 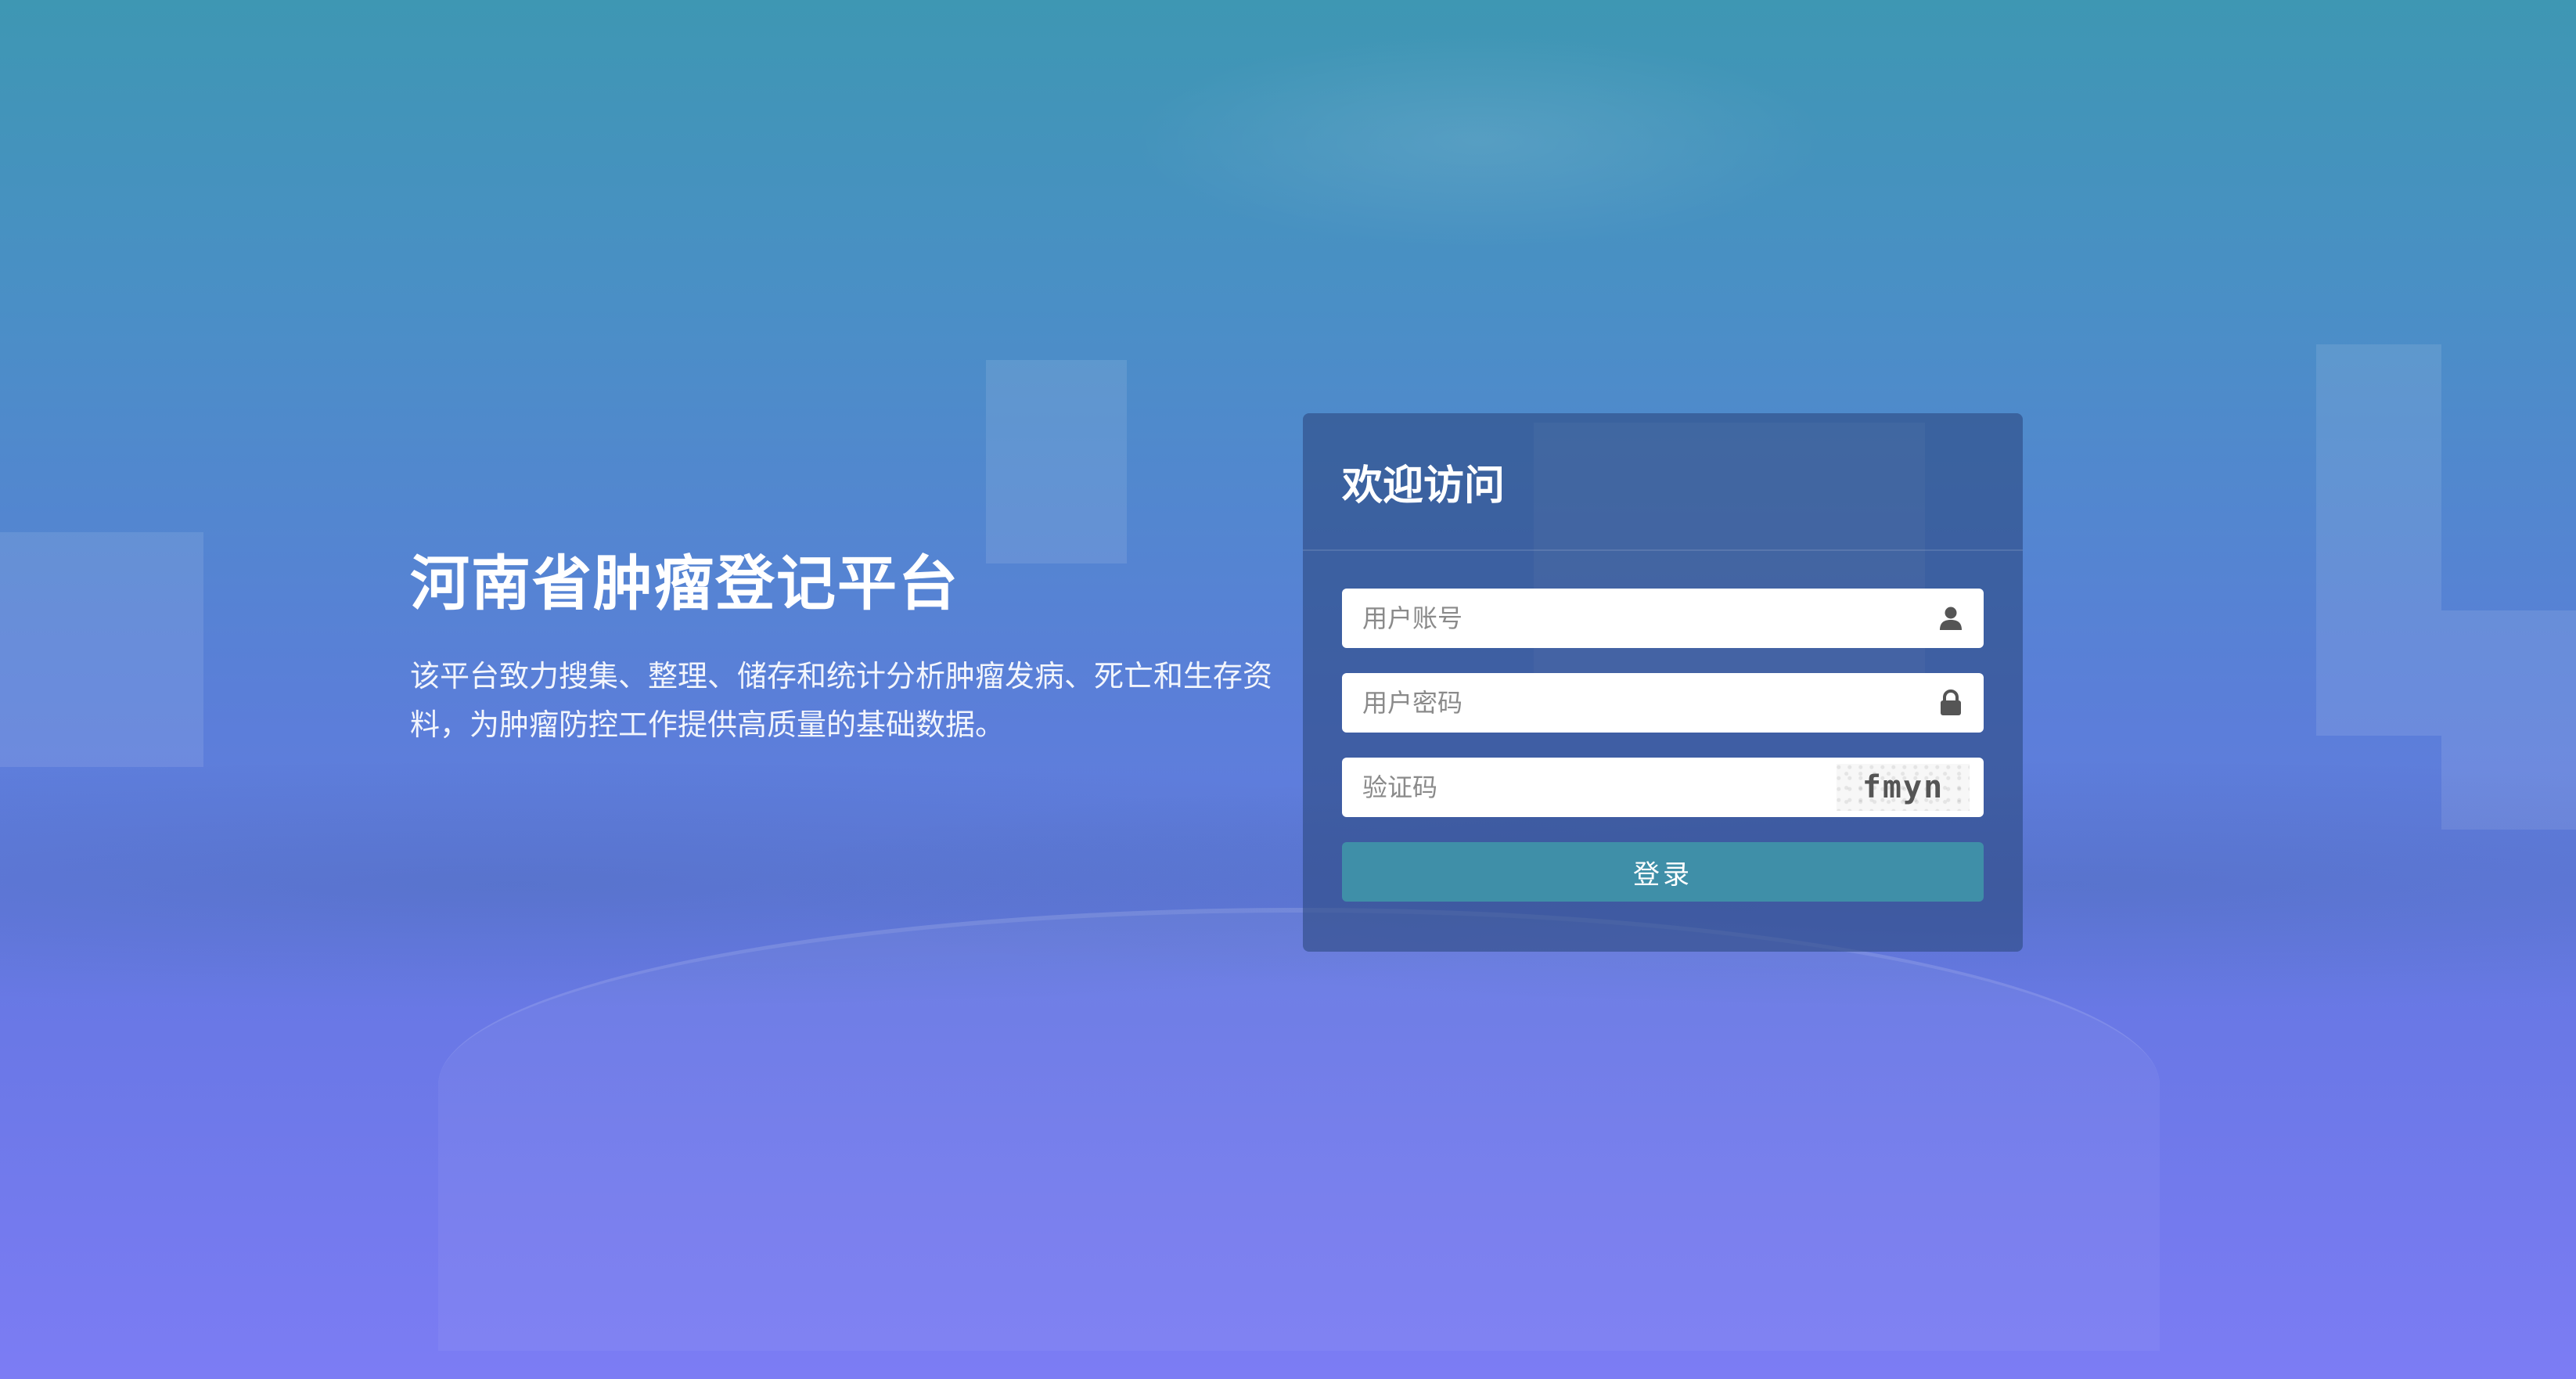 I want to click on username-field, so click(x=1663, y=618).